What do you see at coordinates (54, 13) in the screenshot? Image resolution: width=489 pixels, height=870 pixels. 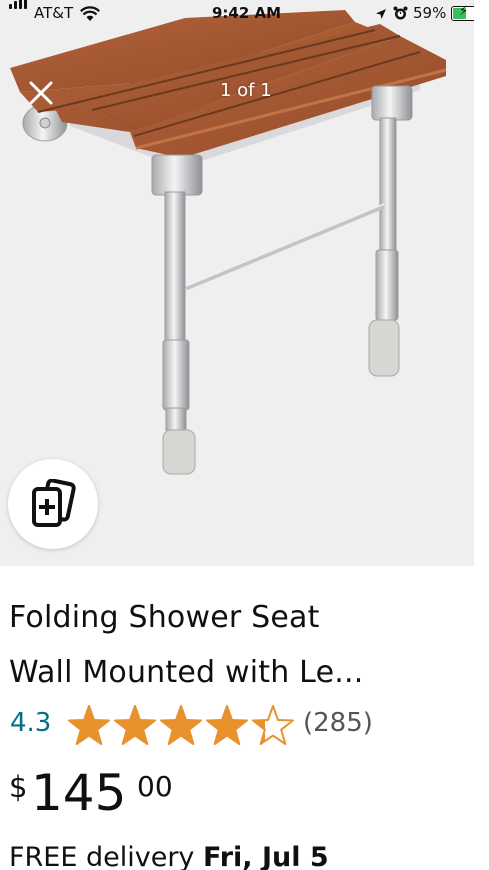 I see `carrier-label: AT&T` at bounding box center [54, 13].